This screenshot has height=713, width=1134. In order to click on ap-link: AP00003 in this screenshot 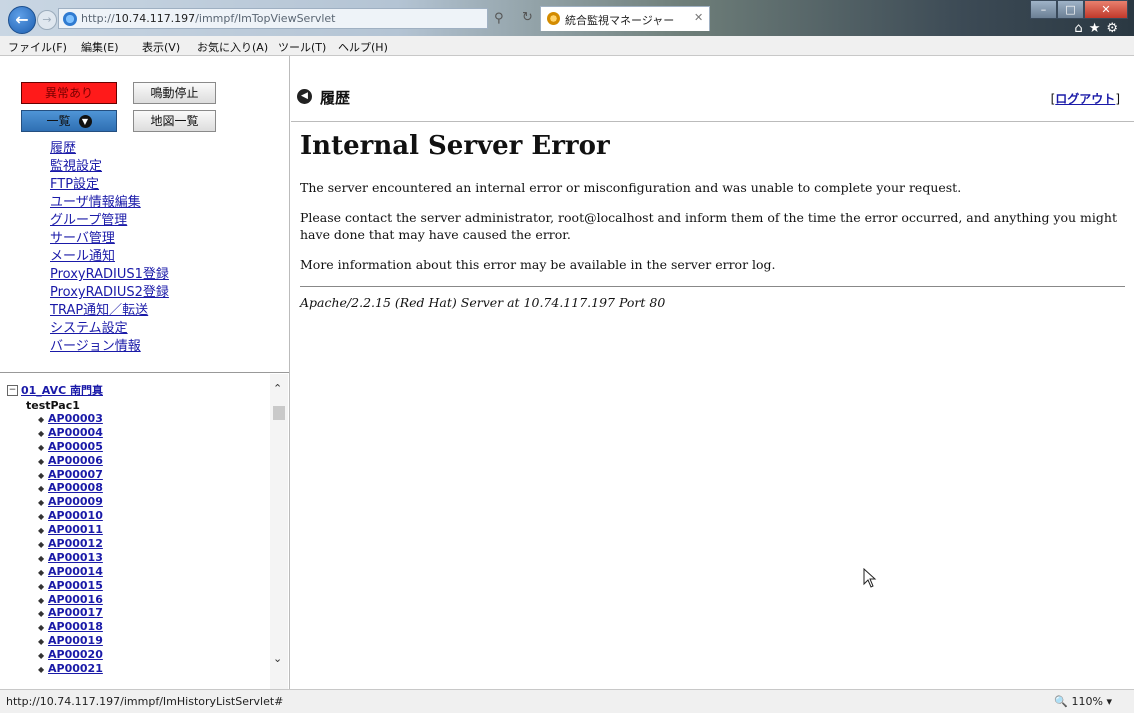, I will do `click(75, 418)`.